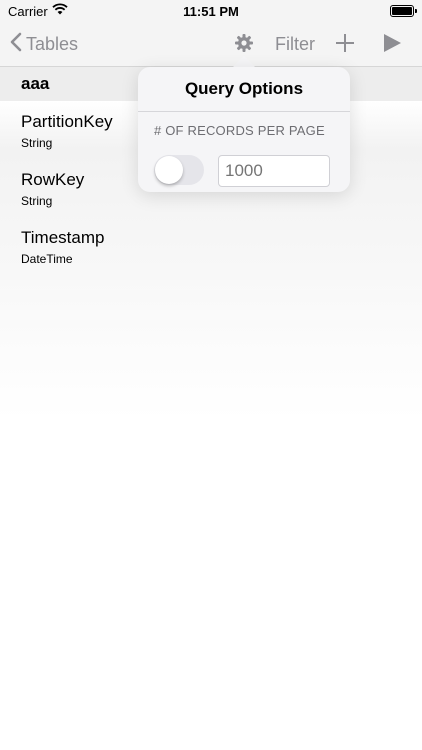 This screenshot has width=422, height=750. What do you see at coordinates (239, 130) in the screenshot?
I see `records-per-page-label: # OF RECORDS PER PAGE` at bounding box center [239, 130].